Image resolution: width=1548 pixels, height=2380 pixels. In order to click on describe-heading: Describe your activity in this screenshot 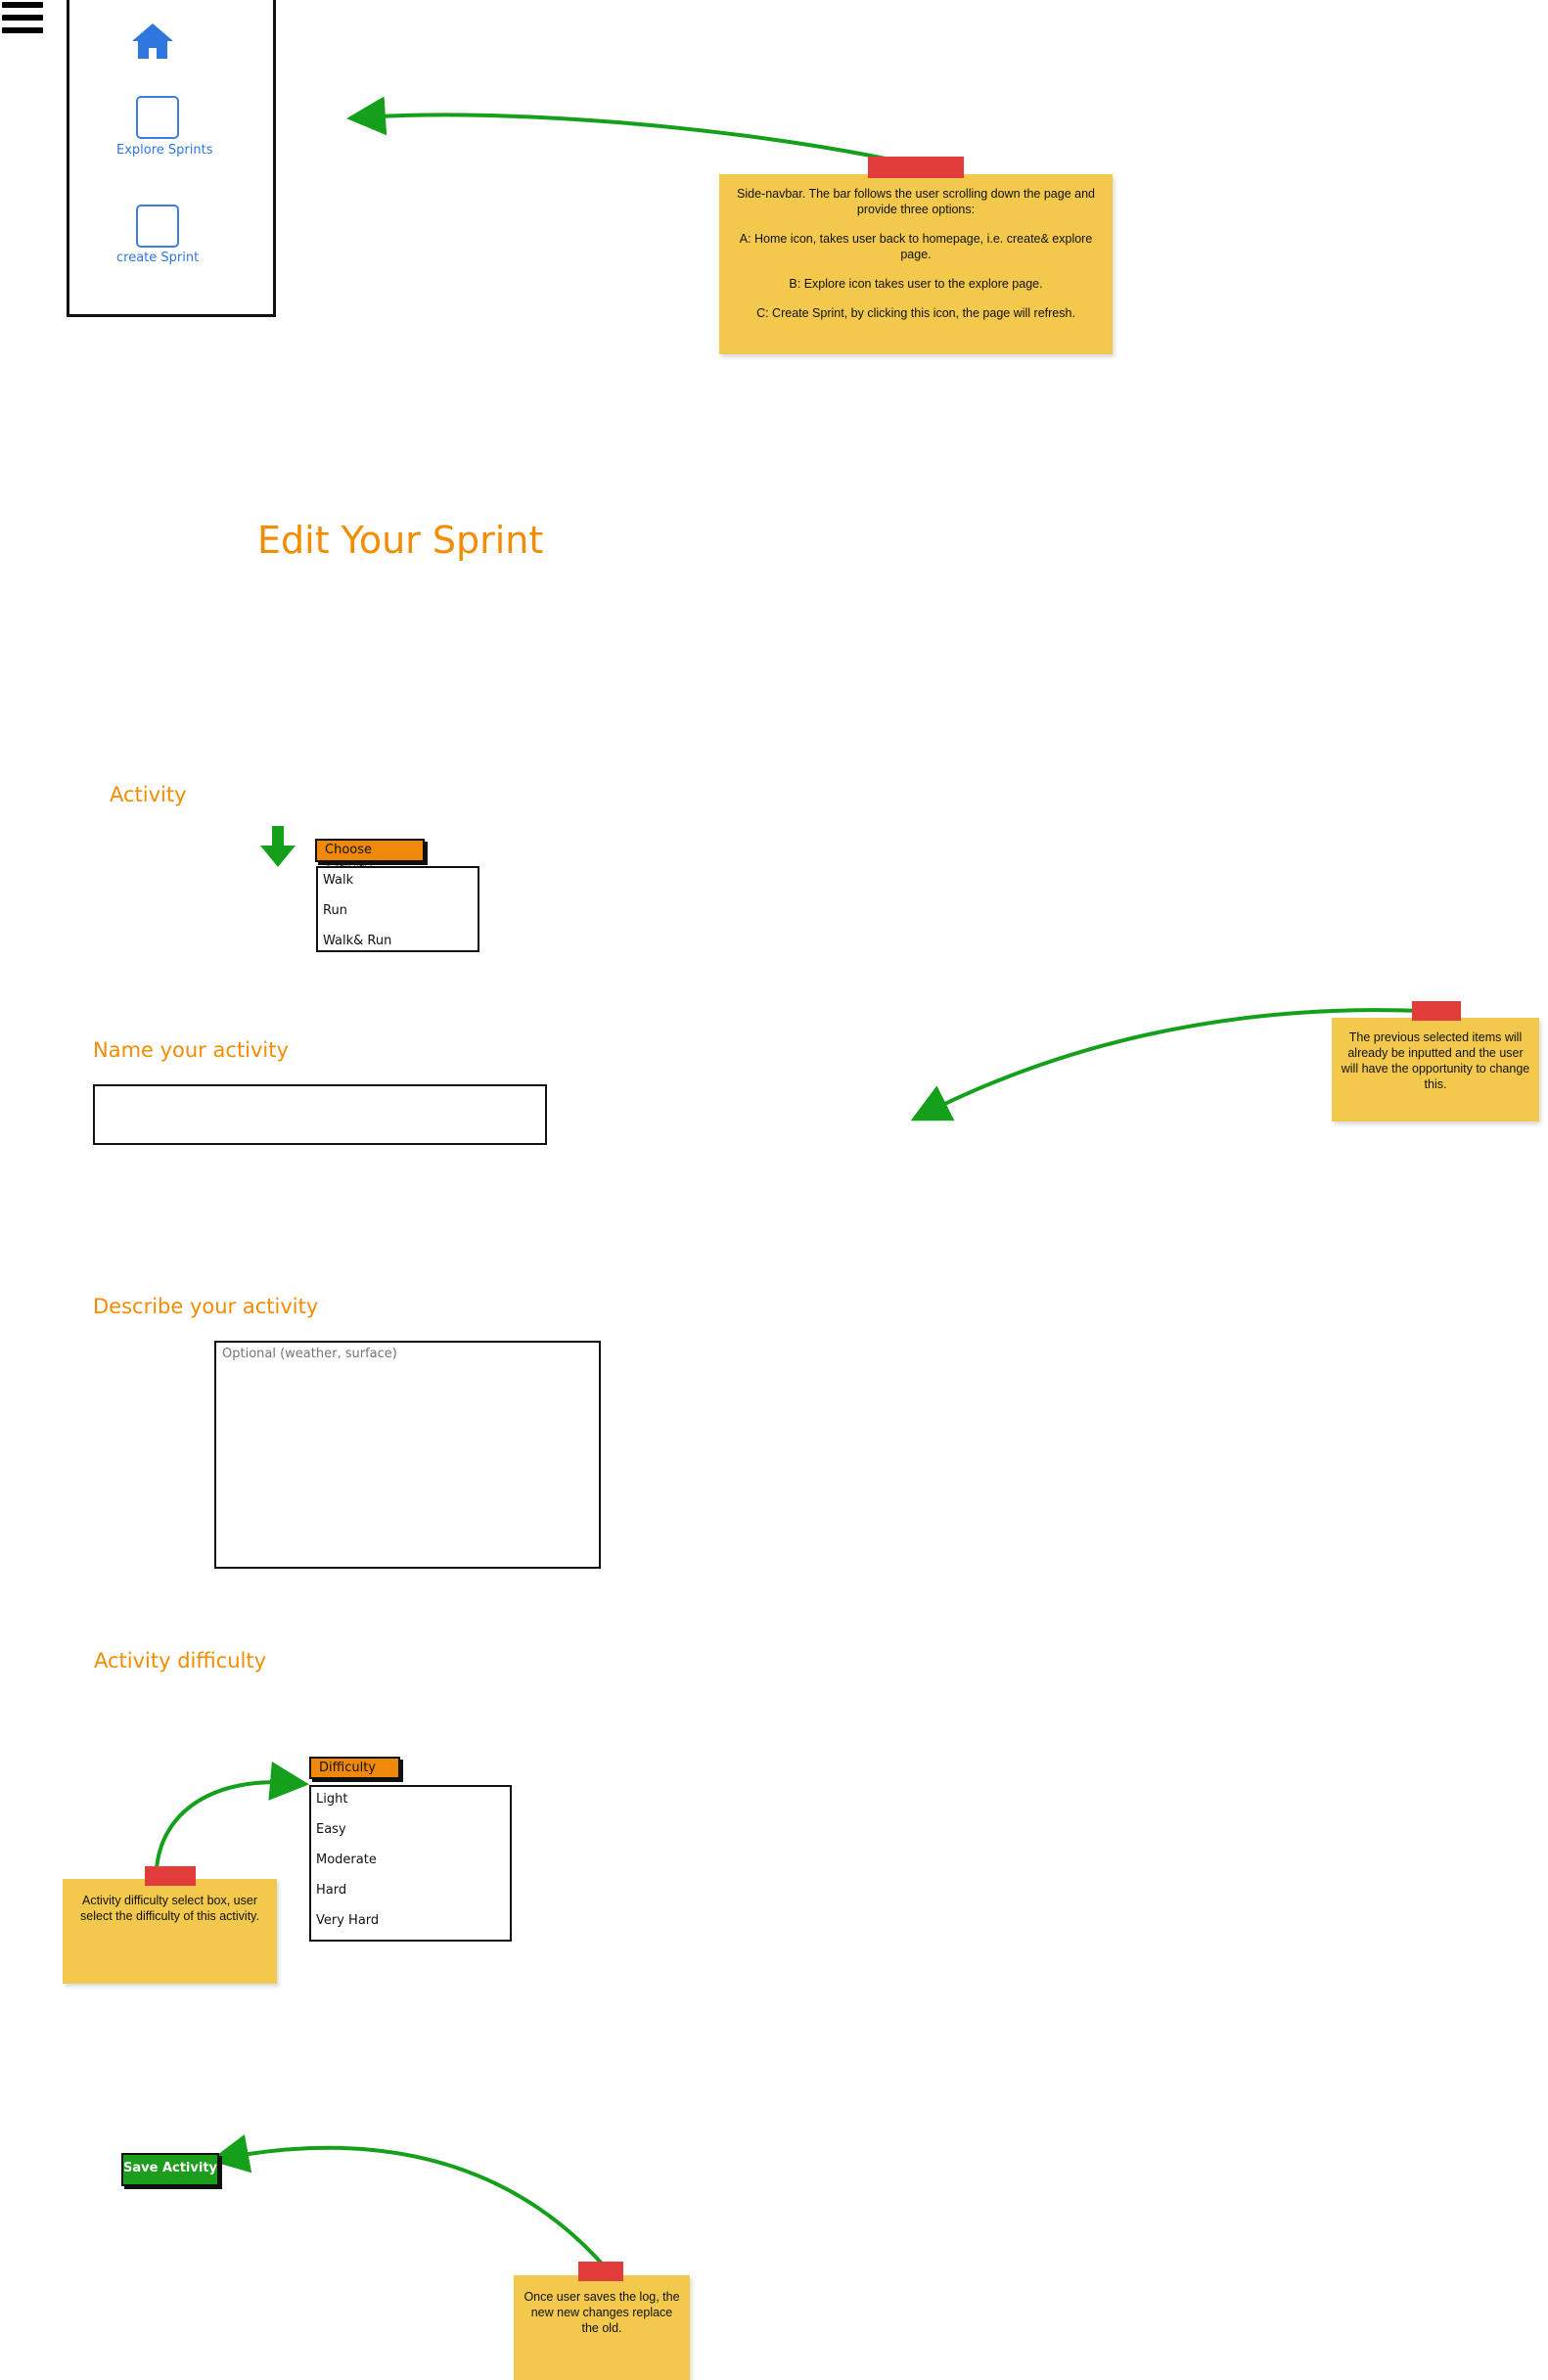, I will do `click(206, 1306)`.